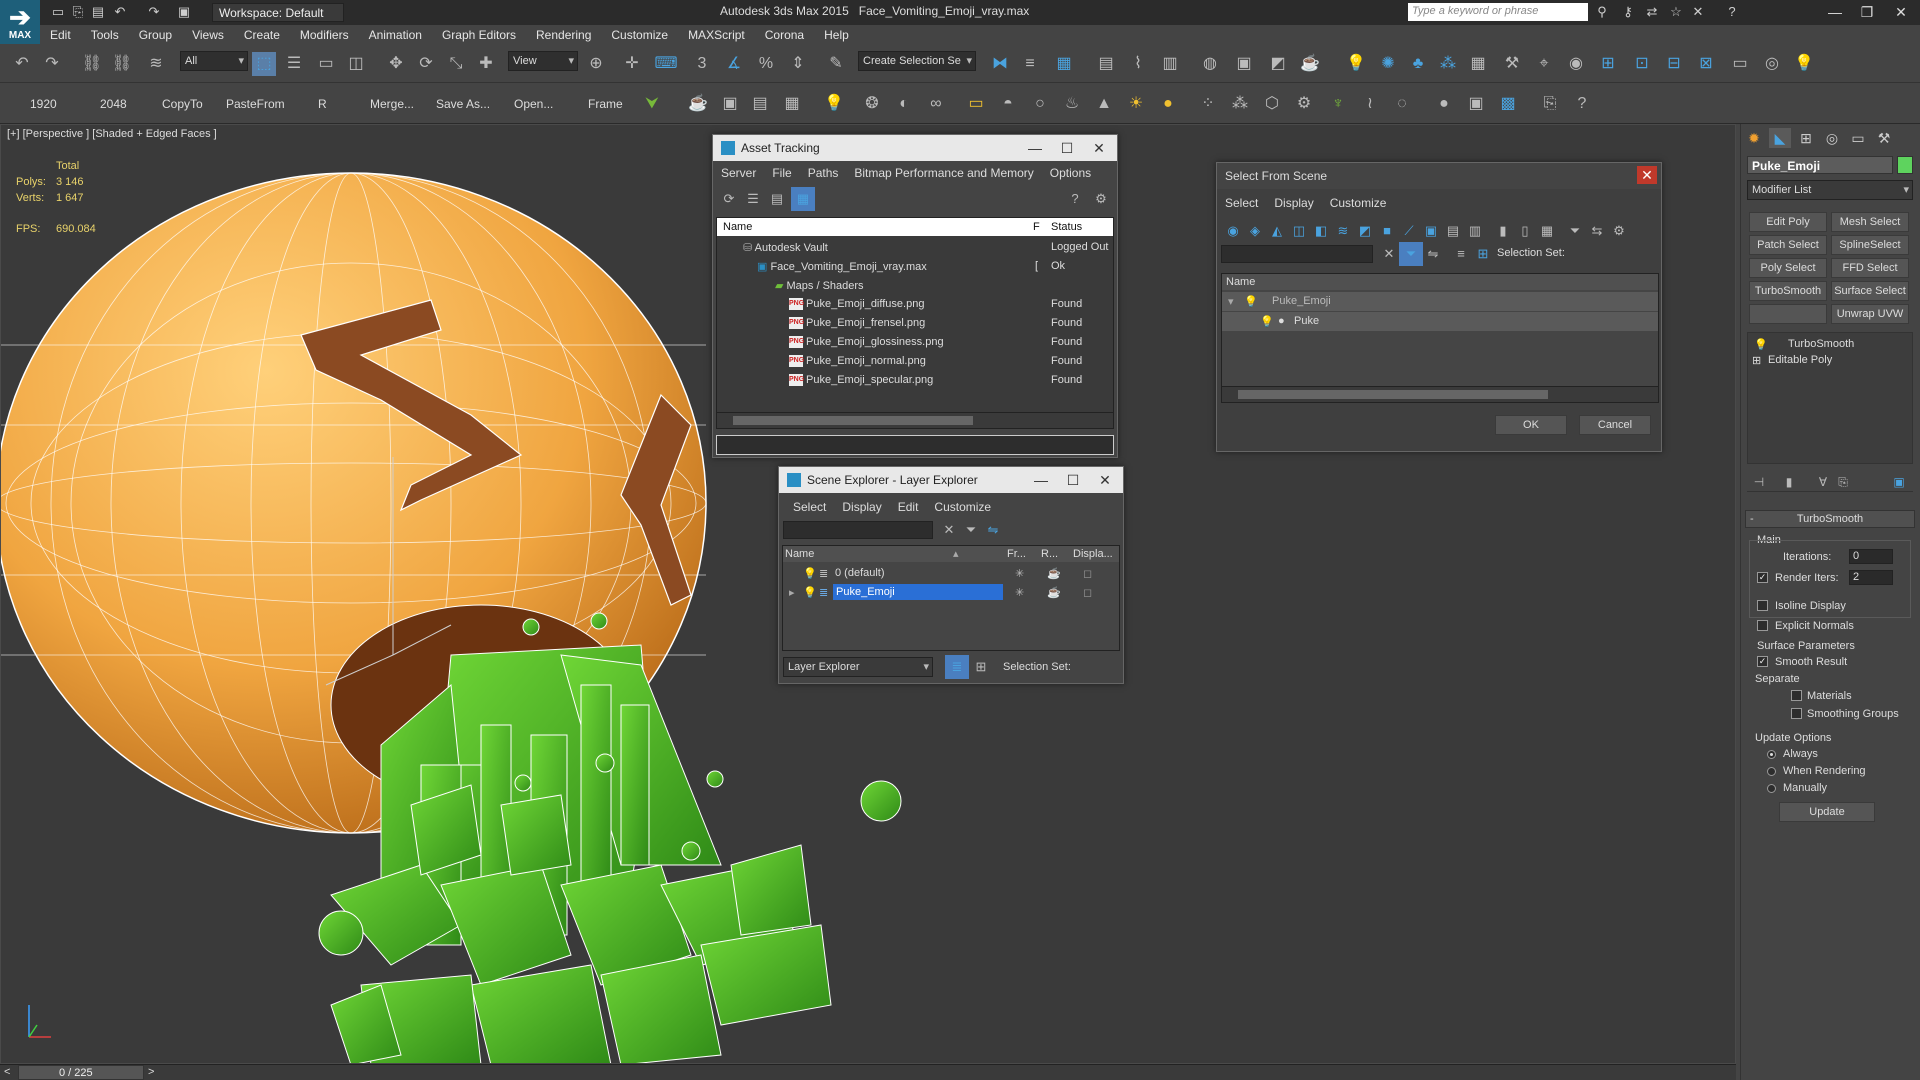 The height and width of the screenshot is (1080, 1920). Describe the element at coordinates (1231, 301) in the screenshot. I see `expand-icon: ▾` at that location.